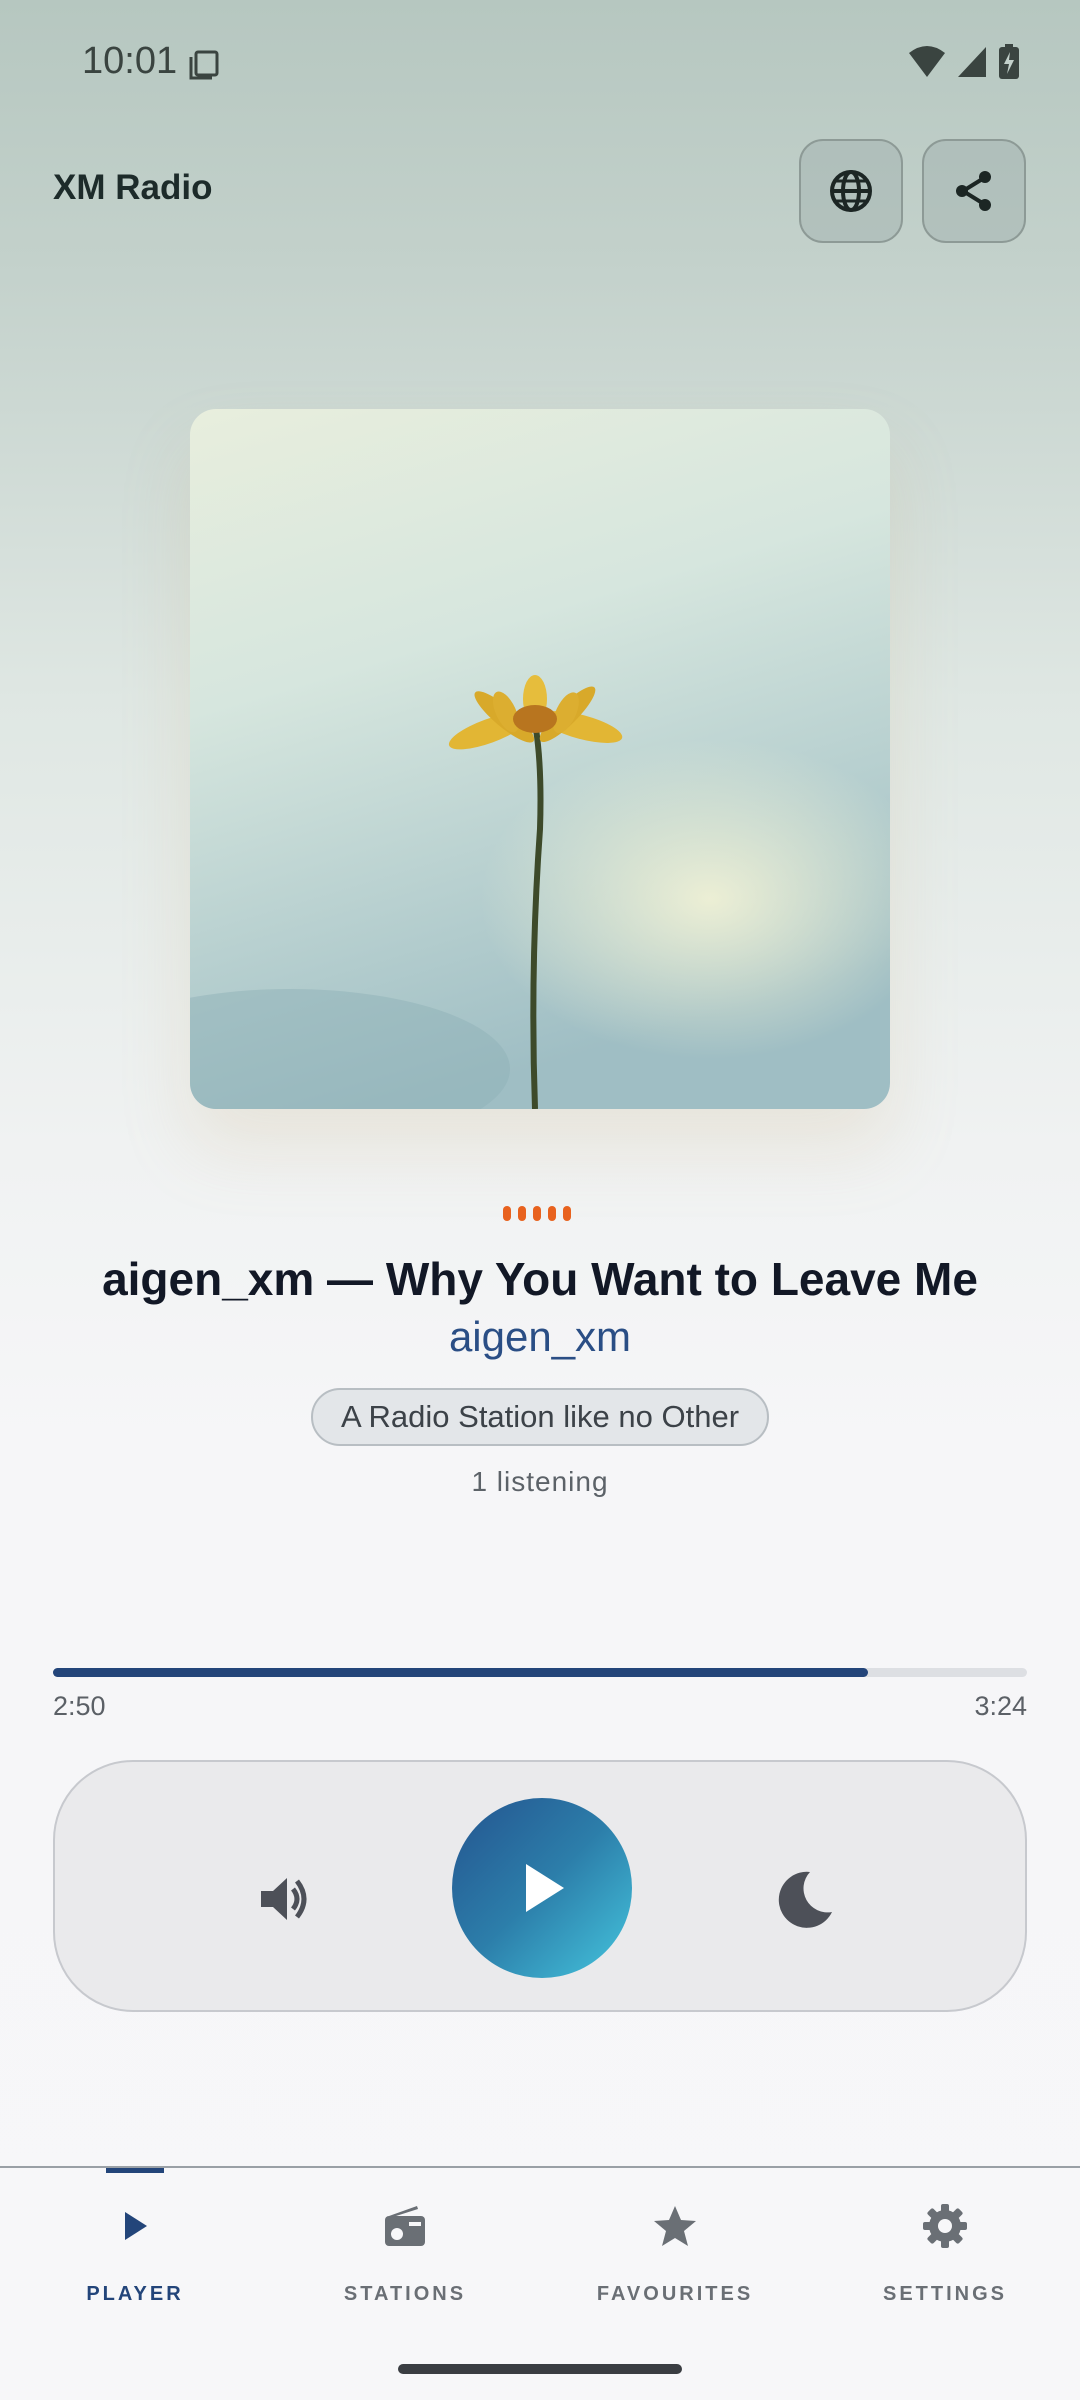 This screenshot has width=1080, height=2400. I want to click on status-icons, so click(964, 62).